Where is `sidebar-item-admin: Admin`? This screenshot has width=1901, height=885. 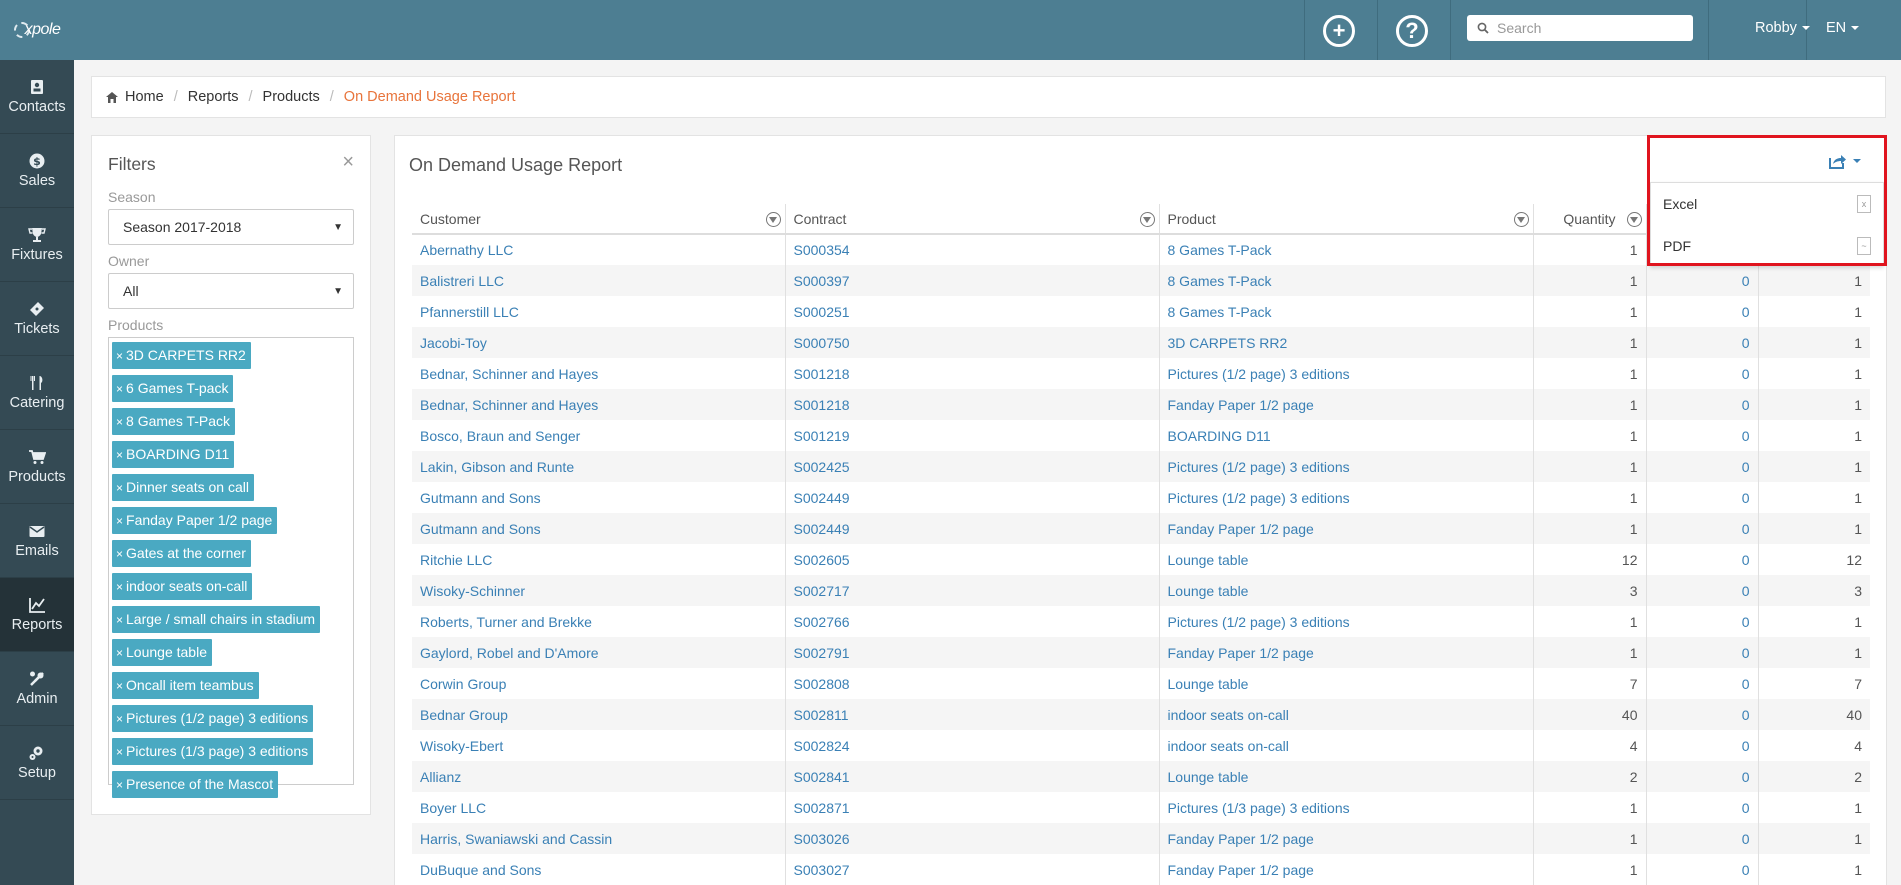 sidebar-item-admin: Admin is located at coordinates (37, 689).